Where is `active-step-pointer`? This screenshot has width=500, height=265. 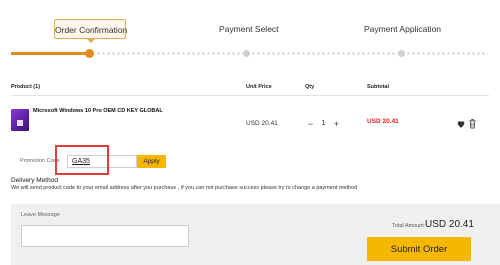 active-step-pointer is located at coordinates (91, 40).